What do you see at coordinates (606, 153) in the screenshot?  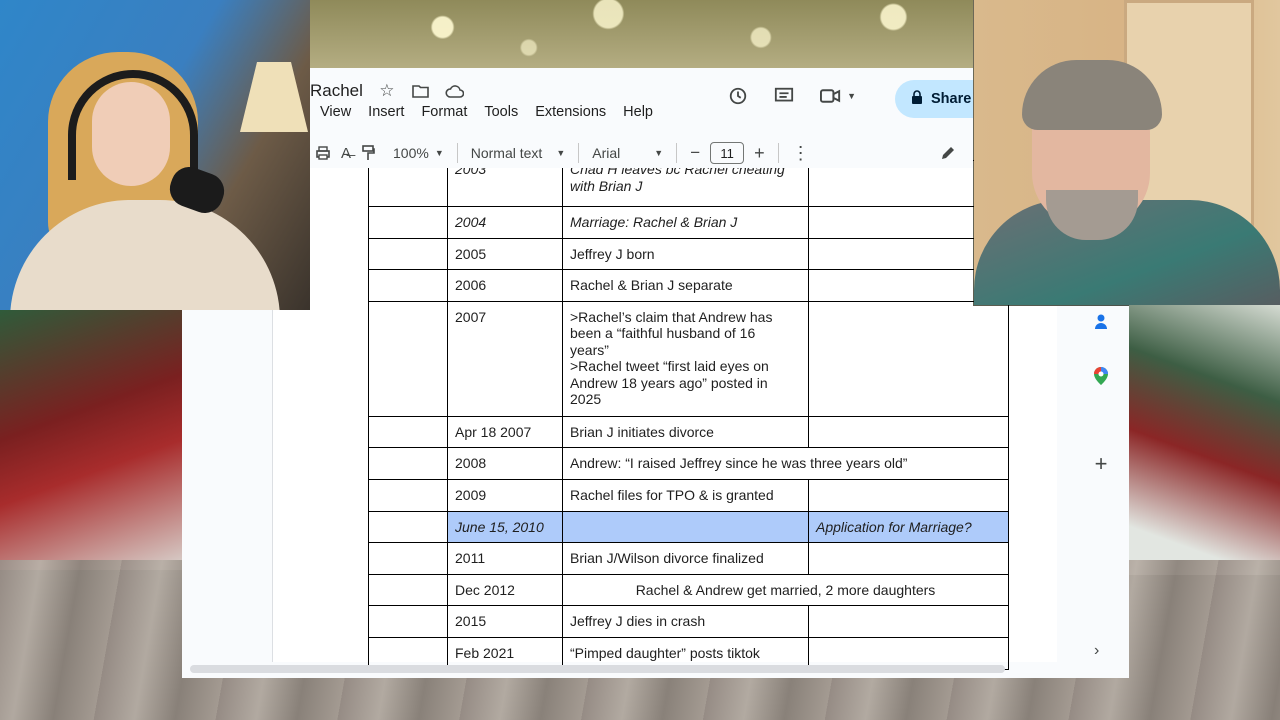 I see `font-value: Arial` at bounding box center [606, 153].